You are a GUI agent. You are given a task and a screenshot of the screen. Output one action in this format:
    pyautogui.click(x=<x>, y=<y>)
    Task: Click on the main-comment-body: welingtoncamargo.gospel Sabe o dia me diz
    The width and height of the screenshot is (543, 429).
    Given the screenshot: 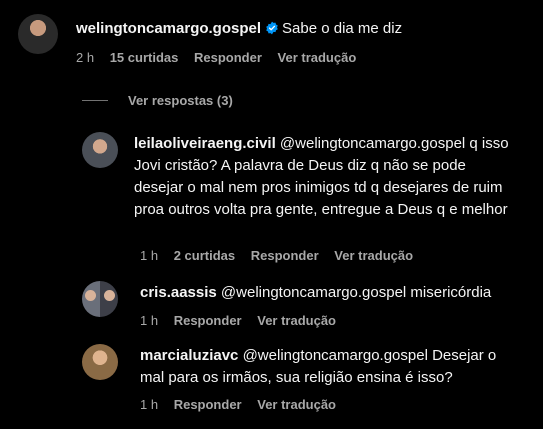 What is the action you would take?
    pyautogui.click(x=301, y=29)
    